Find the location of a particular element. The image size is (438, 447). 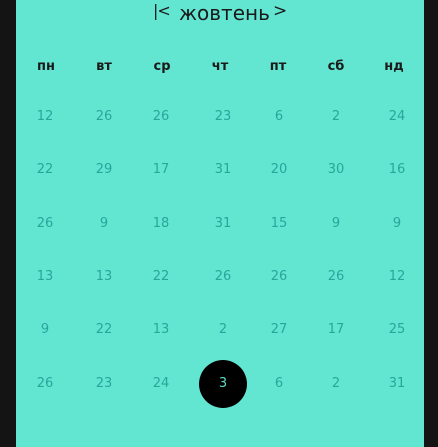

day-cell: 16 is located at coordinates (397, 170).